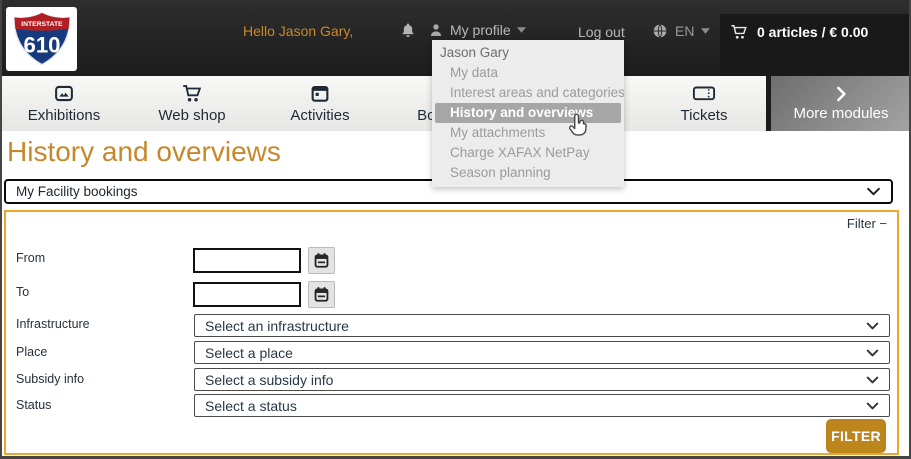  Describe the element at coordinates (601, 32) in the screenshot. I see `logout-button: Log out` at that location.